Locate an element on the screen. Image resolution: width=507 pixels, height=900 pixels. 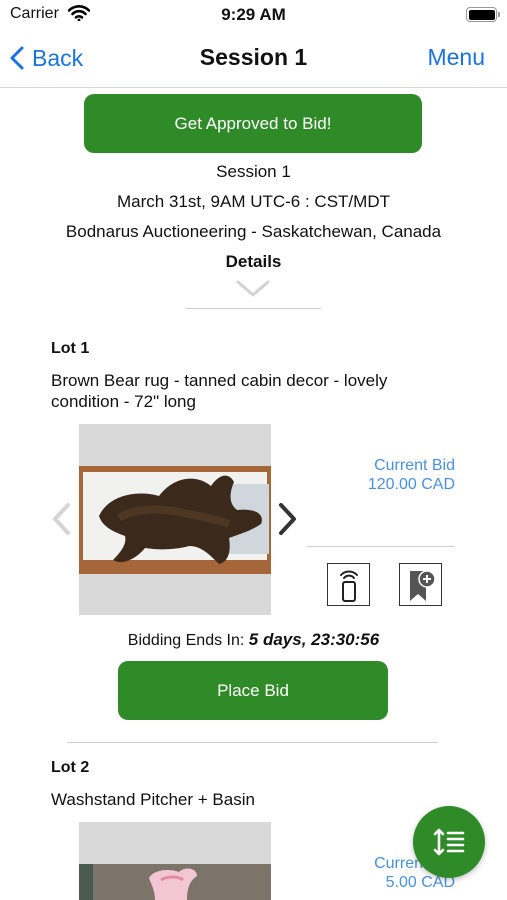
status-bar: Carrier 9:29 AM is located at coordinates (253, 15).